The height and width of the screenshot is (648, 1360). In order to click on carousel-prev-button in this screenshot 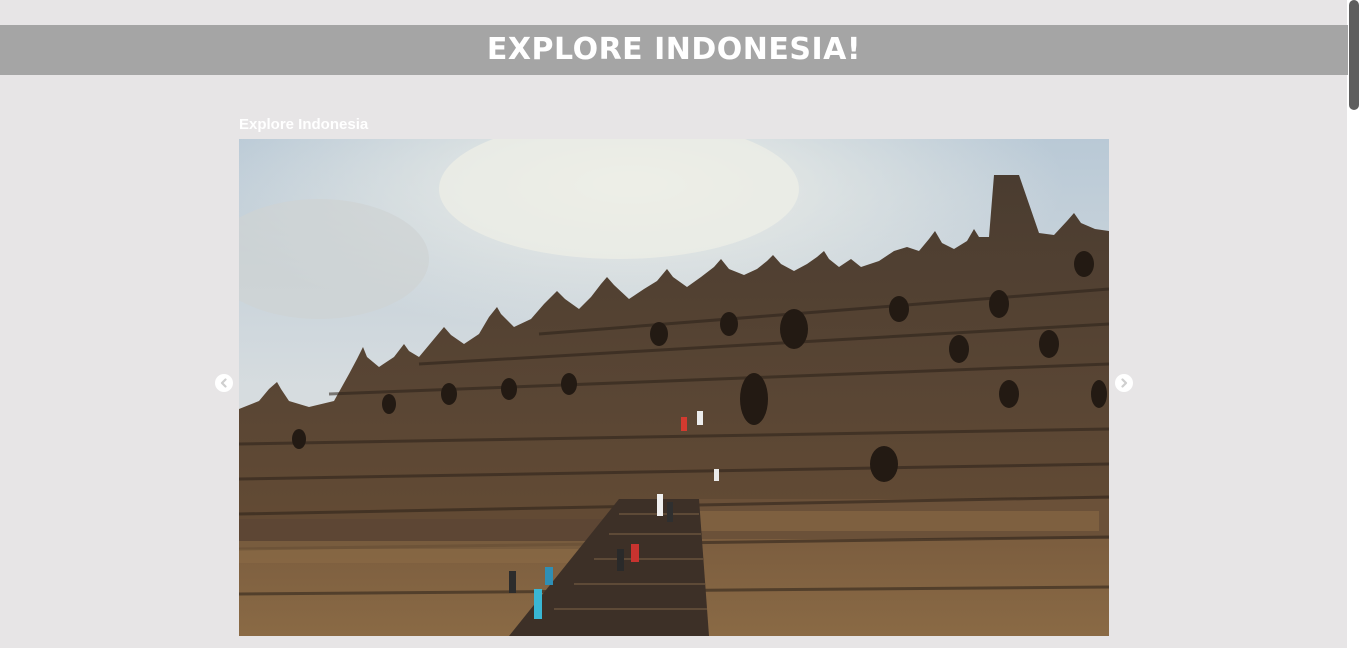, I will do `click(224, 383)`.